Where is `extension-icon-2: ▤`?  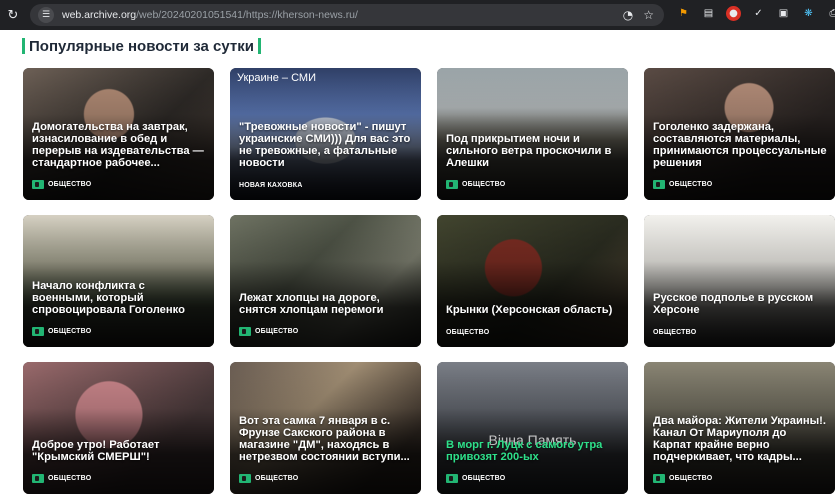 extension-icon-2: ▤ is located at coordinates (708, 13).